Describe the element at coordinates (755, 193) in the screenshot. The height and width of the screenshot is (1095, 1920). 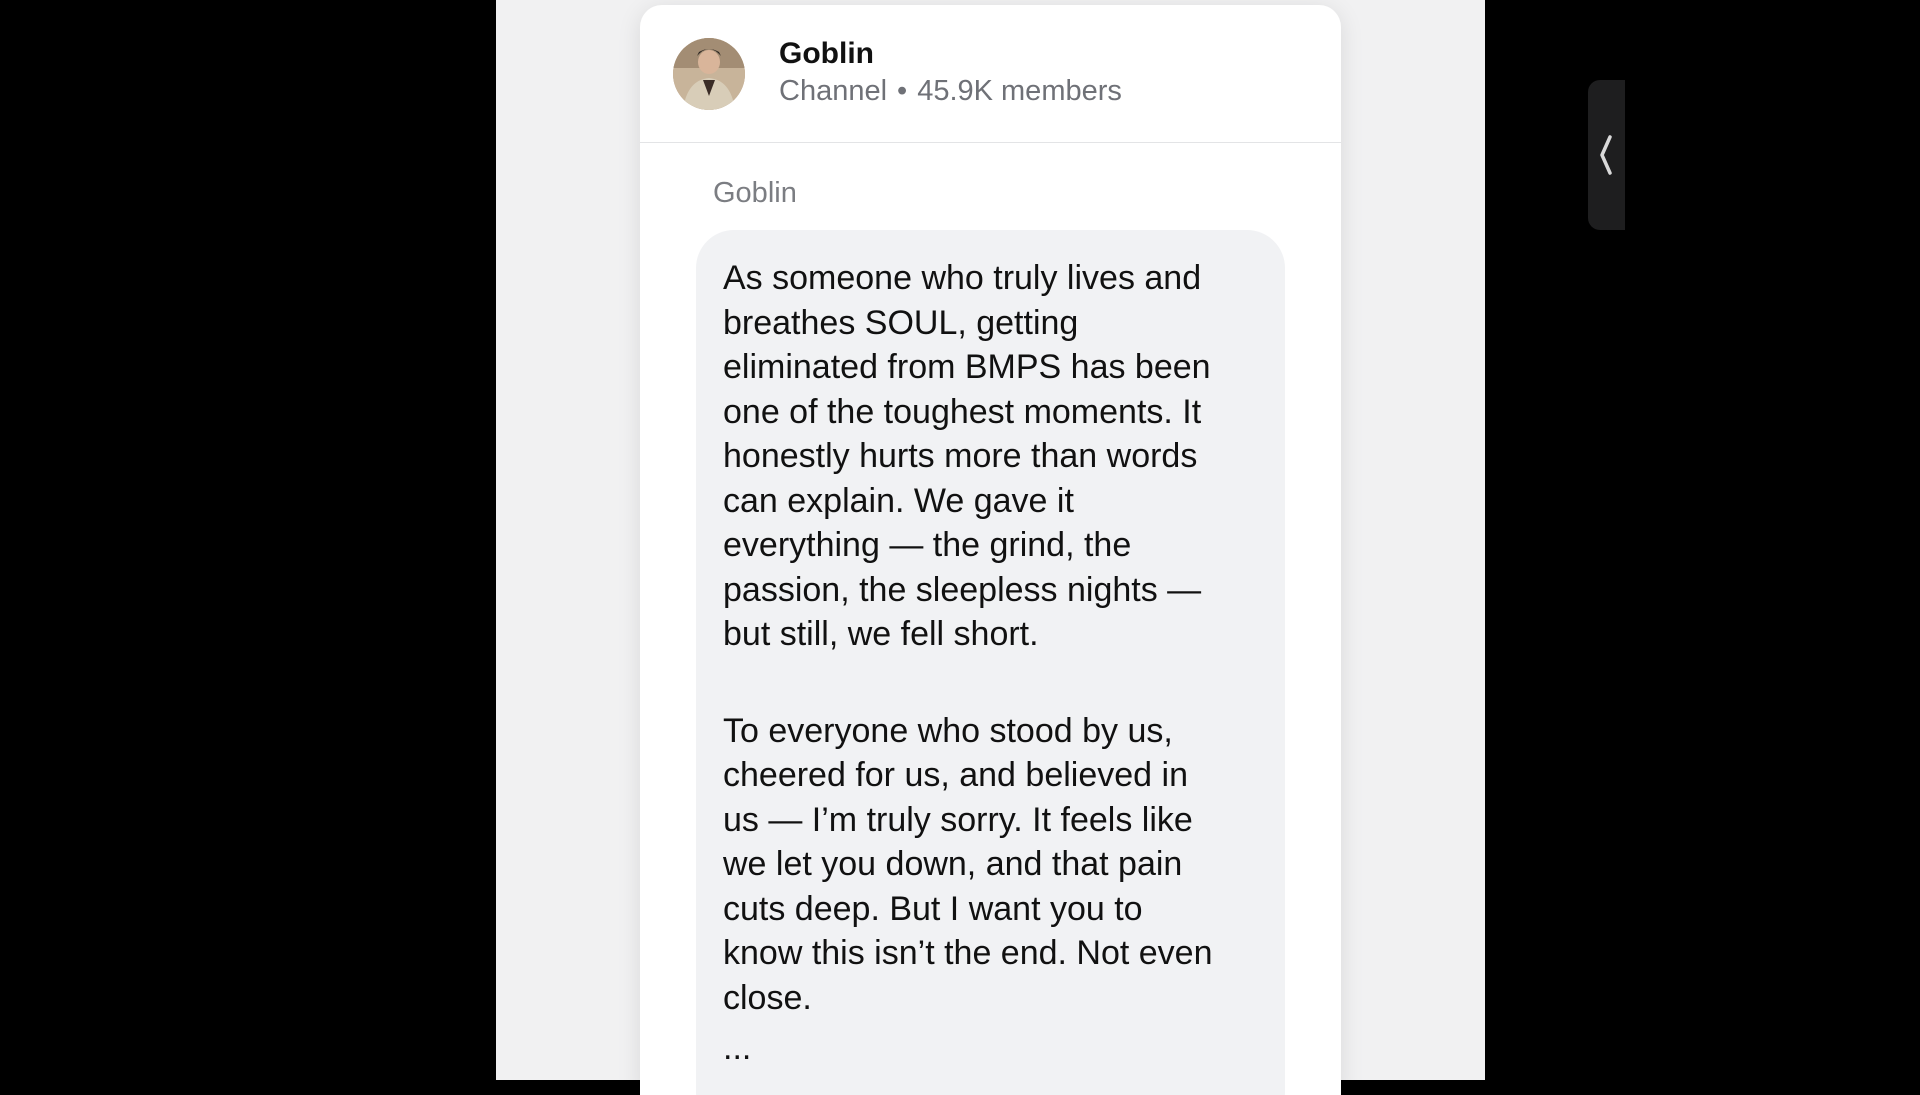
I see `message-sender: Goblin` at that location.